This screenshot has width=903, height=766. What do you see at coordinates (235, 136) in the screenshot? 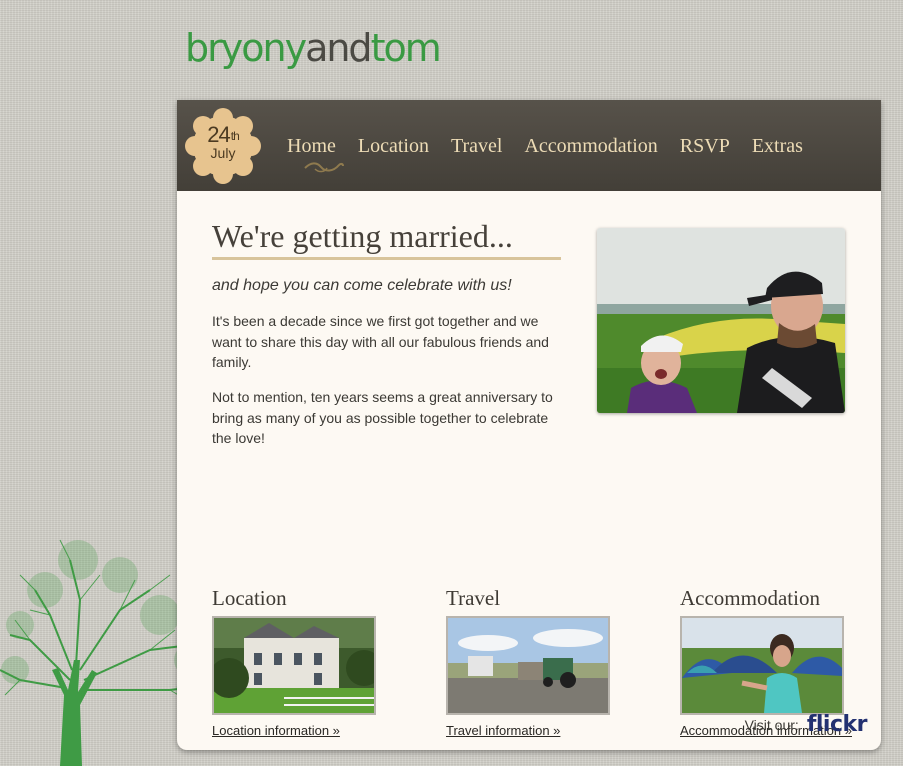
I see `badge-suffix: th` at bounding box center [235, 136].